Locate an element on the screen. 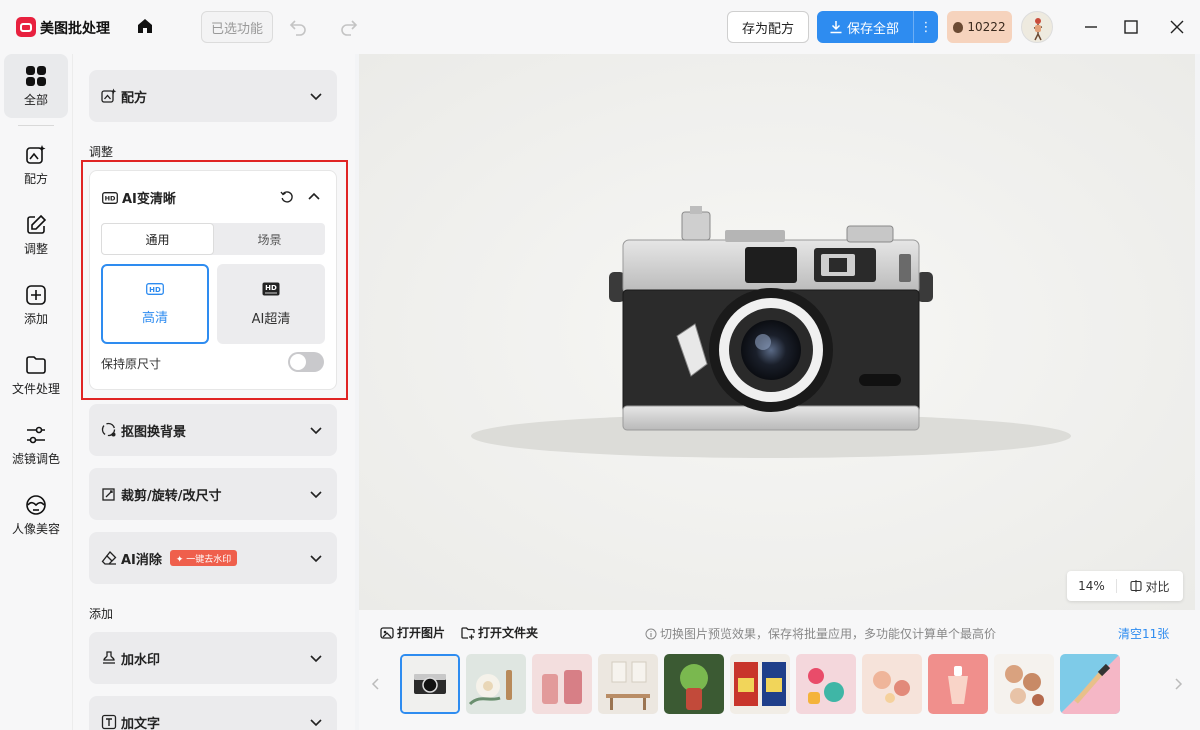 This screenshot has width=1200, height=730. thumbnail-cosmetics is located at coordinates (1024, 684).